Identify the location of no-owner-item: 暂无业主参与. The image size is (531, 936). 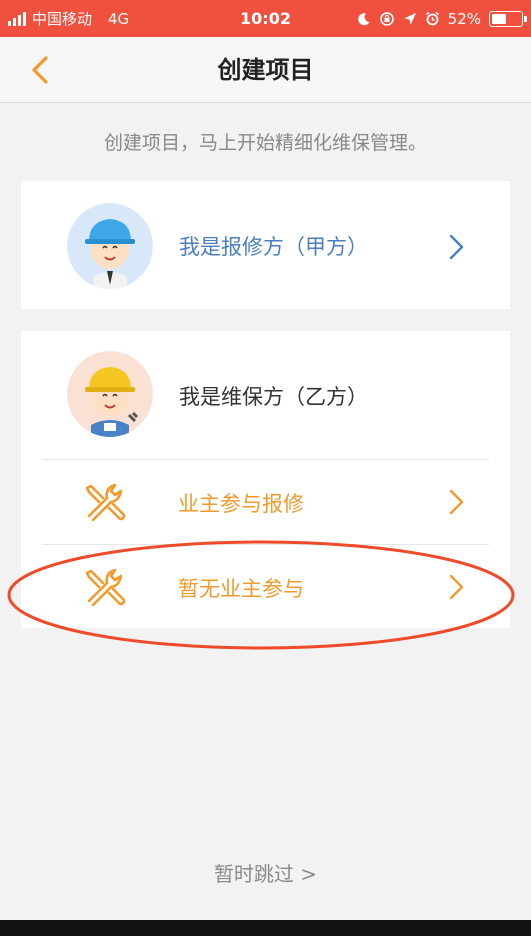
(265, 586).